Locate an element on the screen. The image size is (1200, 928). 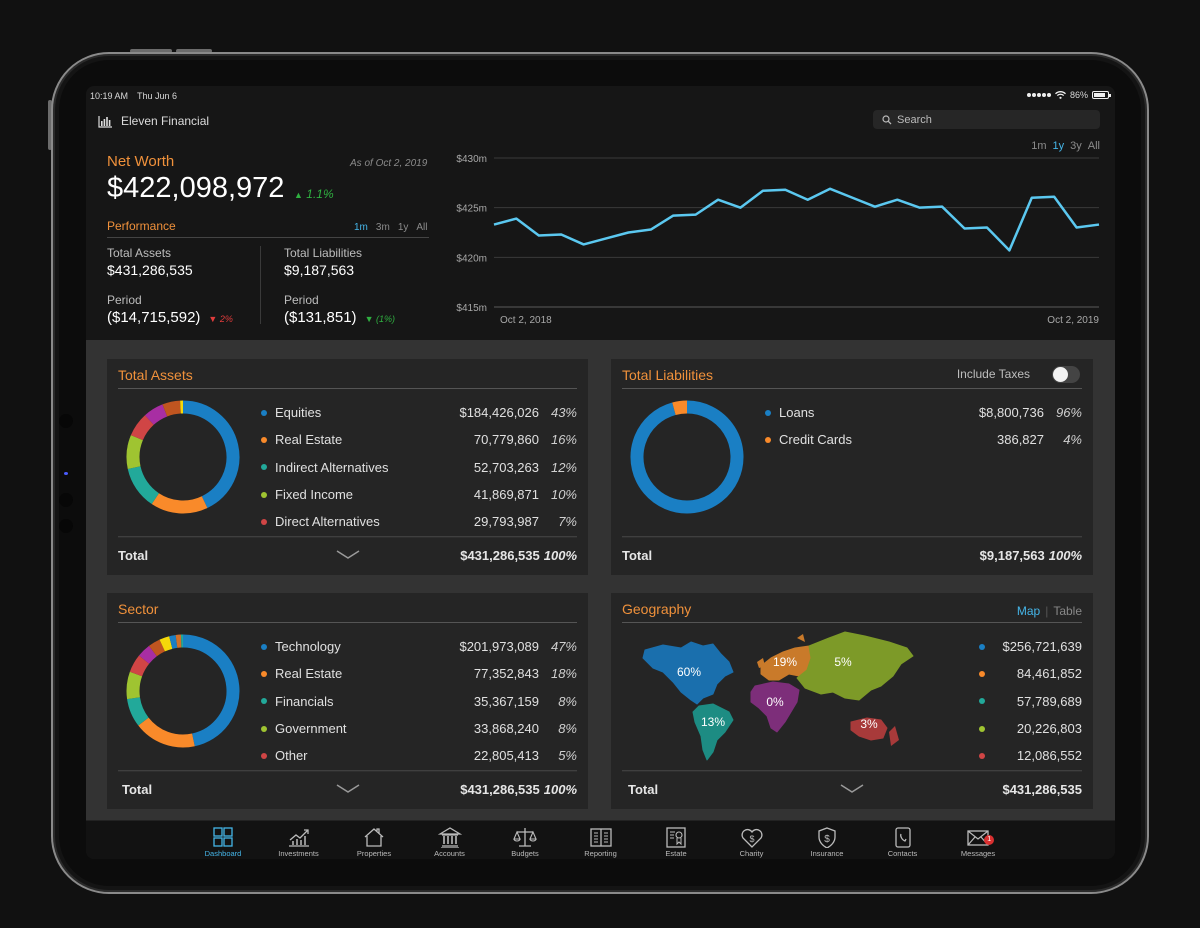
x-end-label: Oct 2, 2019 is located at coordinates (1073, 320).